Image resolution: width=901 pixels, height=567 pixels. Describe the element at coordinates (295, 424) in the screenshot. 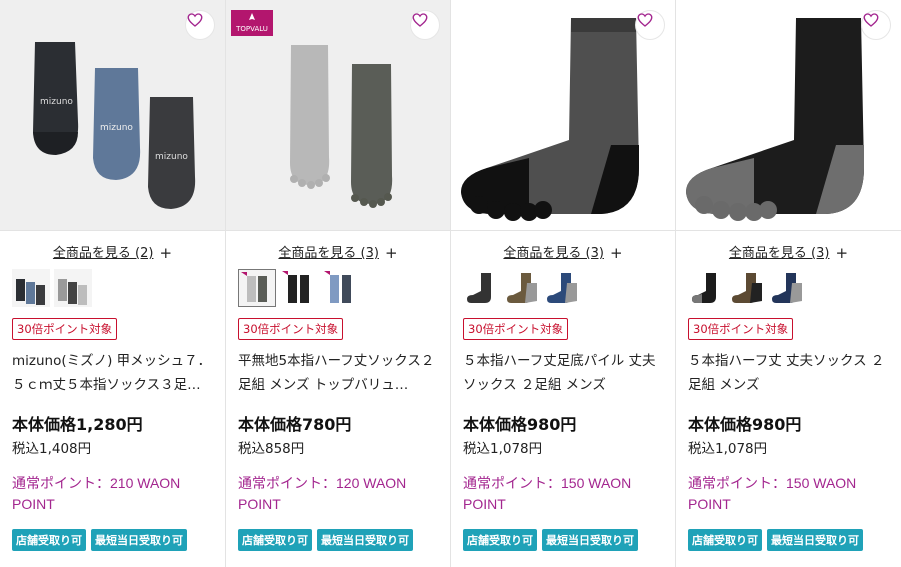

I see `product-price: 本体価格780円` at that location.